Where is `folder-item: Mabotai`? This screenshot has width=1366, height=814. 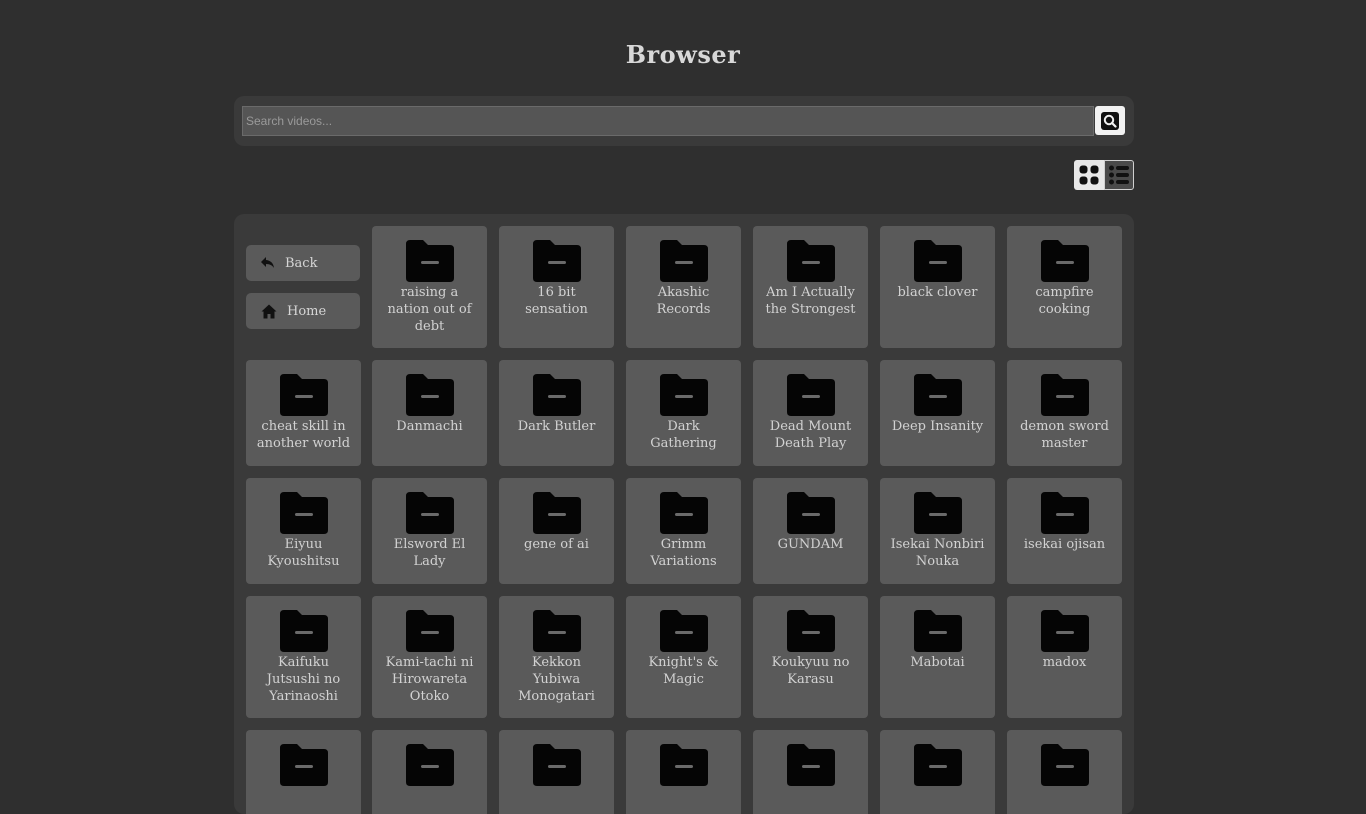 folder-item: Mabotai is located at coordinates (937, 657).